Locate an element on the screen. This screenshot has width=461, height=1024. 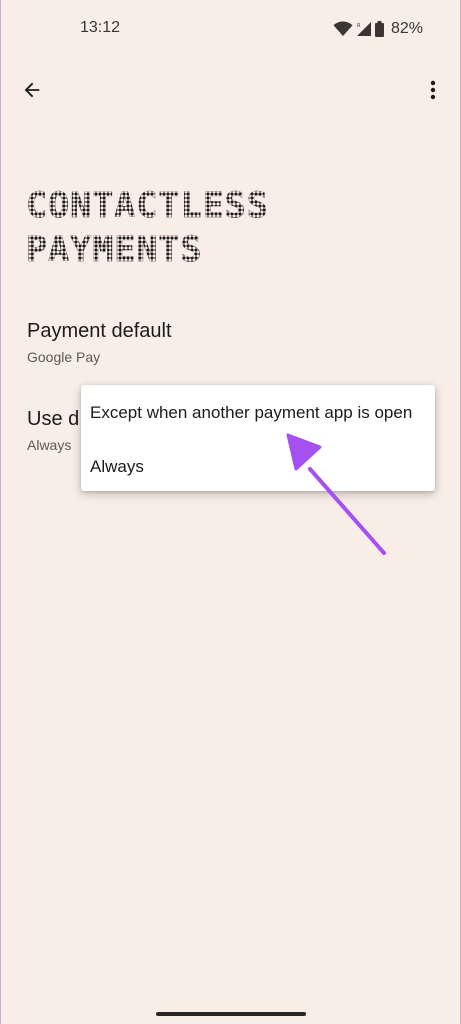
payment-default-summary: Google Pay is located at coordinates (64, 357).